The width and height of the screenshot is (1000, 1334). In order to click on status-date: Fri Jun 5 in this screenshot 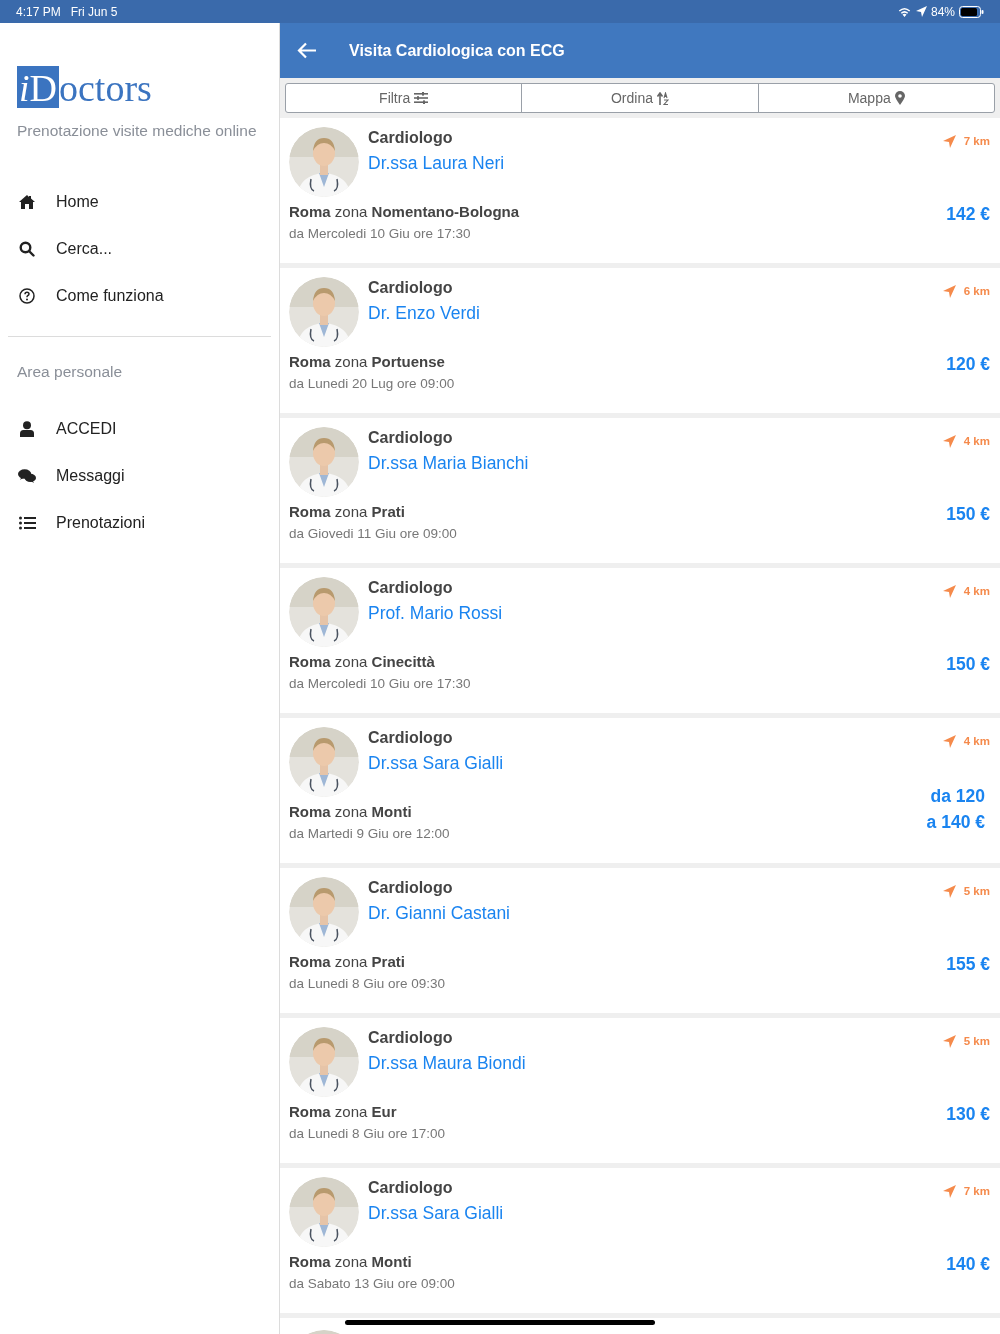, I will do `click(94, 12)`.